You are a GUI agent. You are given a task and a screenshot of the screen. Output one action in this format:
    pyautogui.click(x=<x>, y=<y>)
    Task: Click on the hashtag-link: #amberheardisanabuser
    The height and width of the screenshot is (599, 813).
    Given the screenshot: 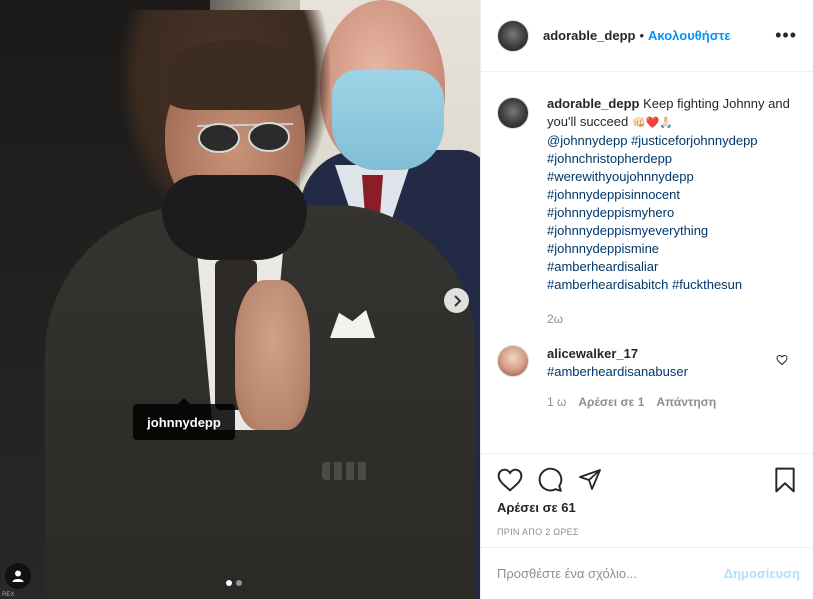 What is the action you would take?
    pyautogui.click(x=617, y=371)
    